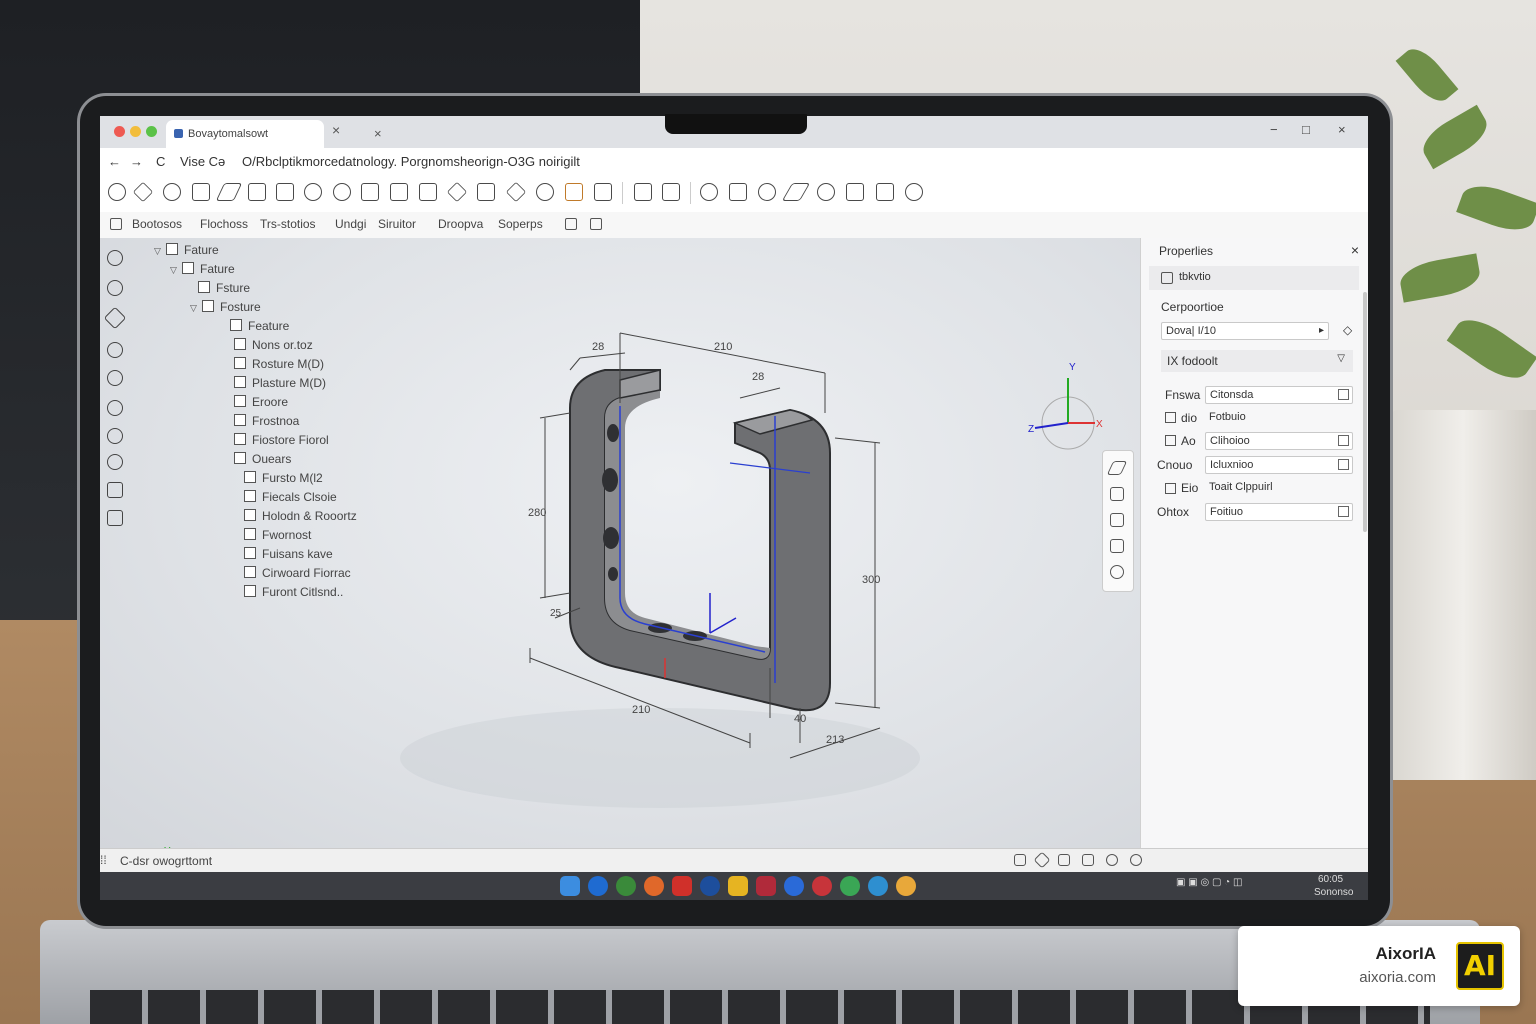 This screenshot has height=1024, width=1536. Describe the element at coordinates (826, 192) in the screenshot. I see `shape-icon` at that location.